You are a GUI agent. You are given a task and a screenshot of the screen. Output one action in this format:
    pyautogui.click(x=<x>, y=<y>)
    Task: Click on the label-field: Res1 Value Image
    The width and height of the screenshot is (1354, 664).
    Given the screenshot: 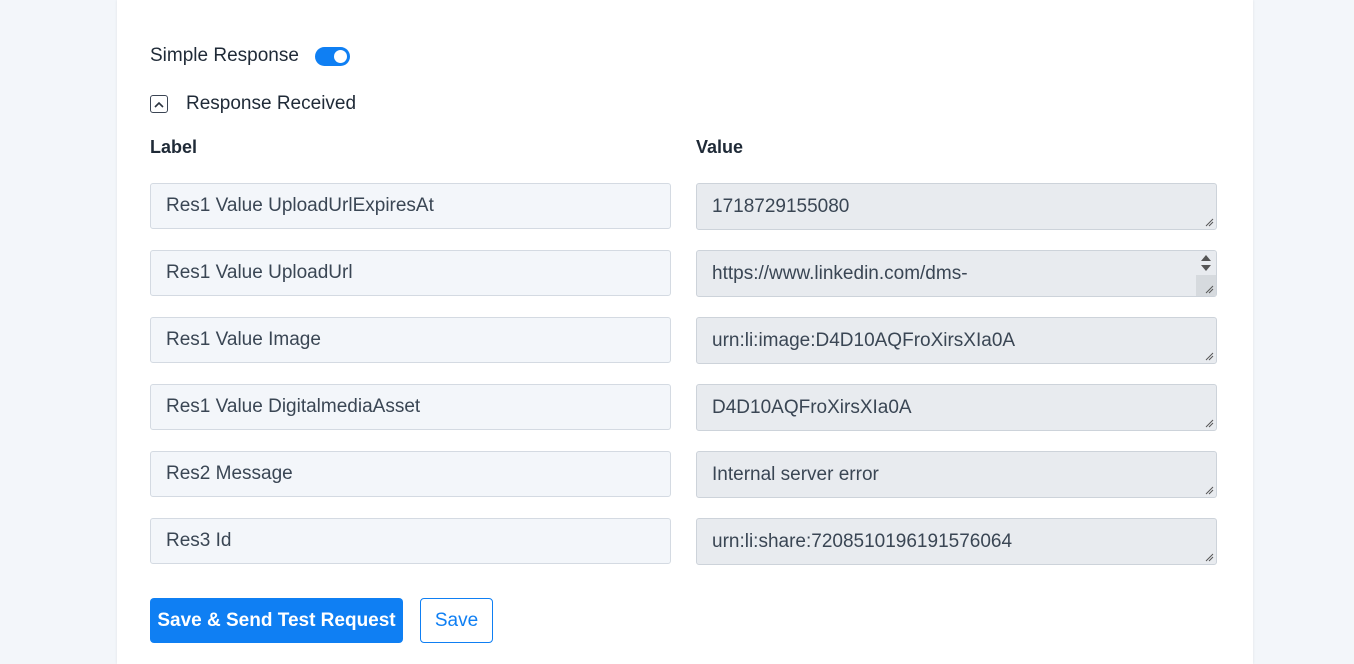 What is the action you would take?
    pyautogui.click(x=410, y=340)
    